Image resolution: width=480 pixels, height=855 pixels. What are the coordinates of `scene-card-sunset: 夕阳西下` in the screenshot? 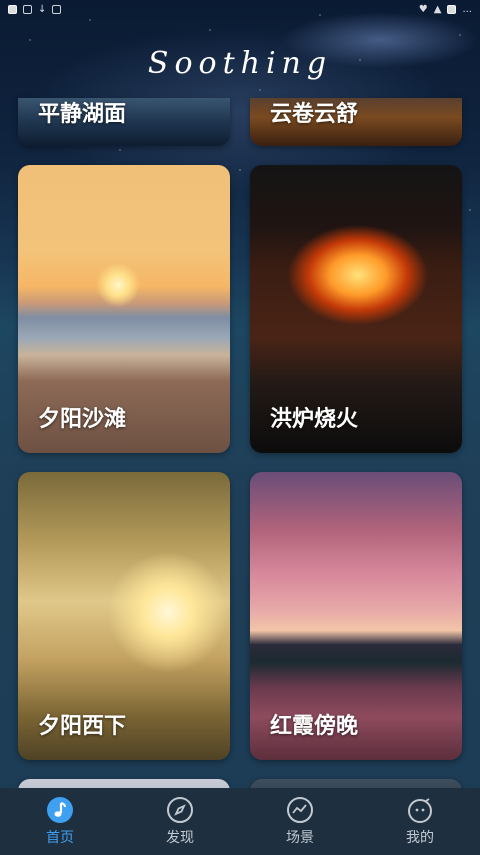 It's located at (124, 616).